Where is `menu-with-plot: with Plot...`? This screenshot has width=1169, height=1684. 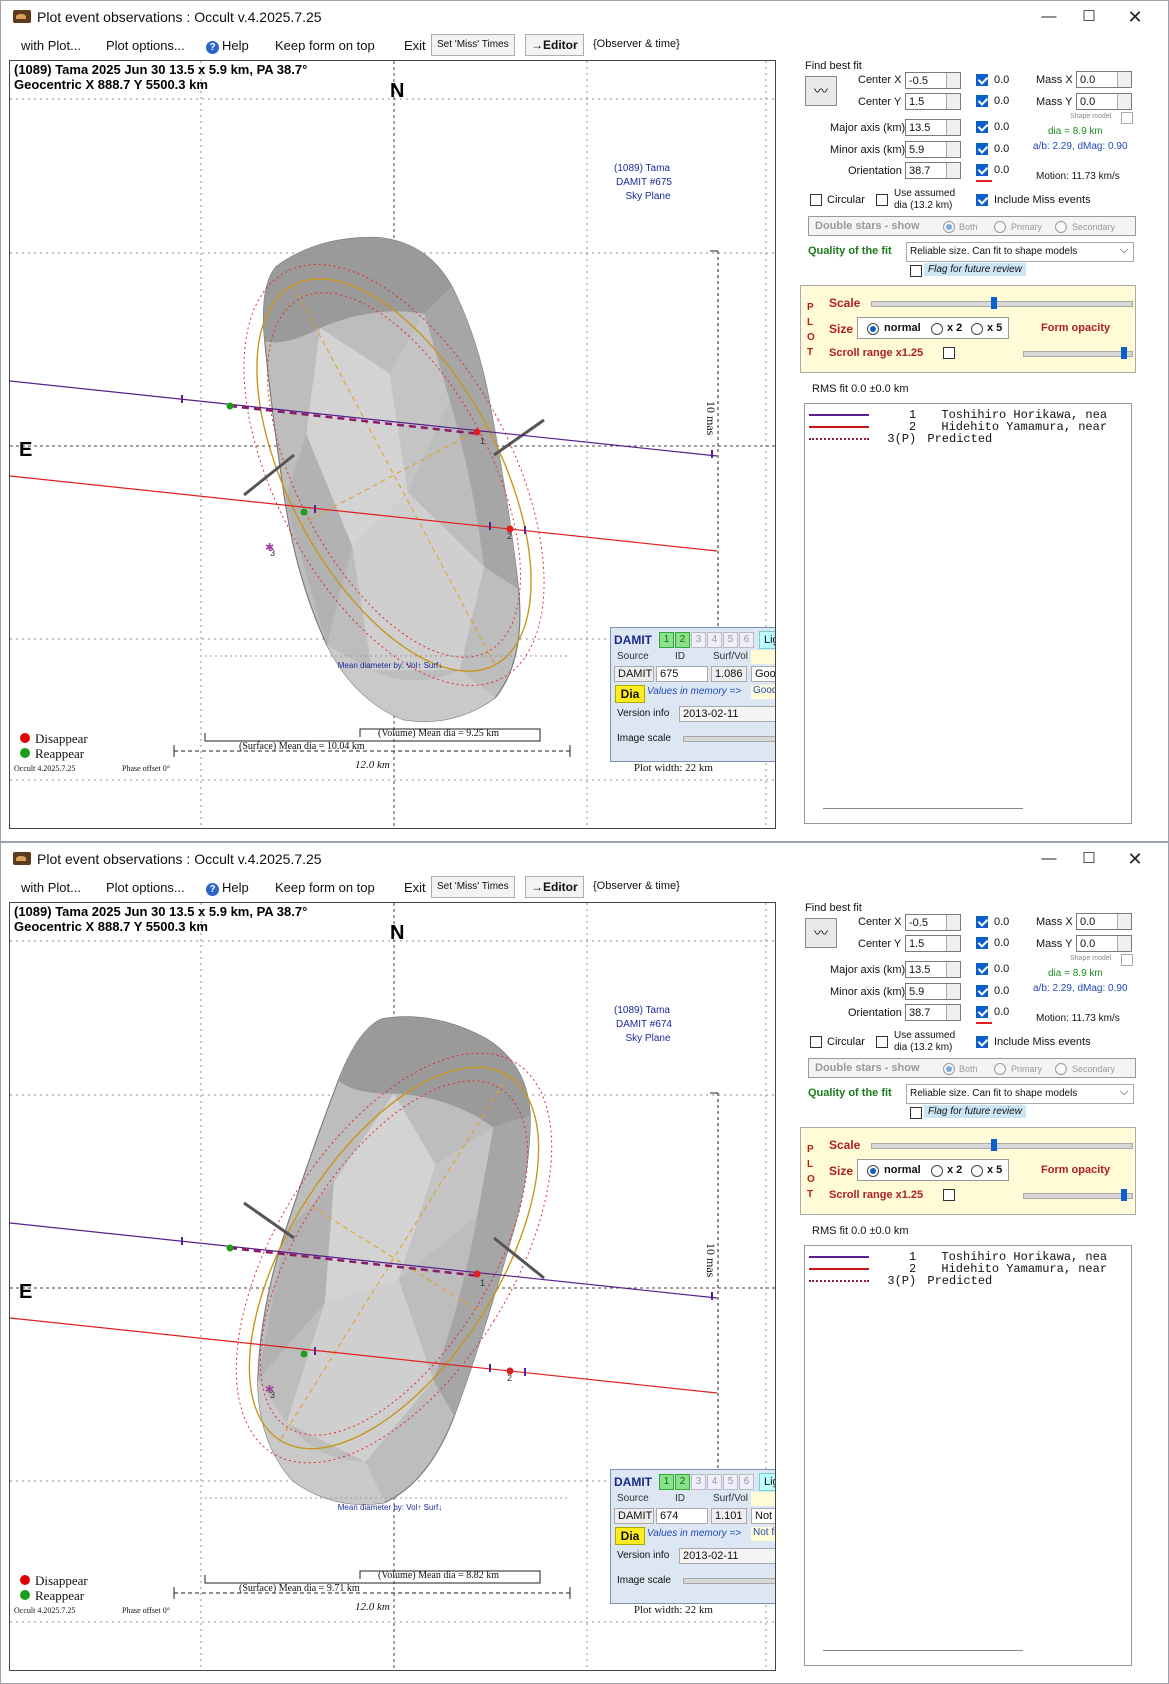 menu-with-plot: with Plot... is located at coordinates (51, 45).